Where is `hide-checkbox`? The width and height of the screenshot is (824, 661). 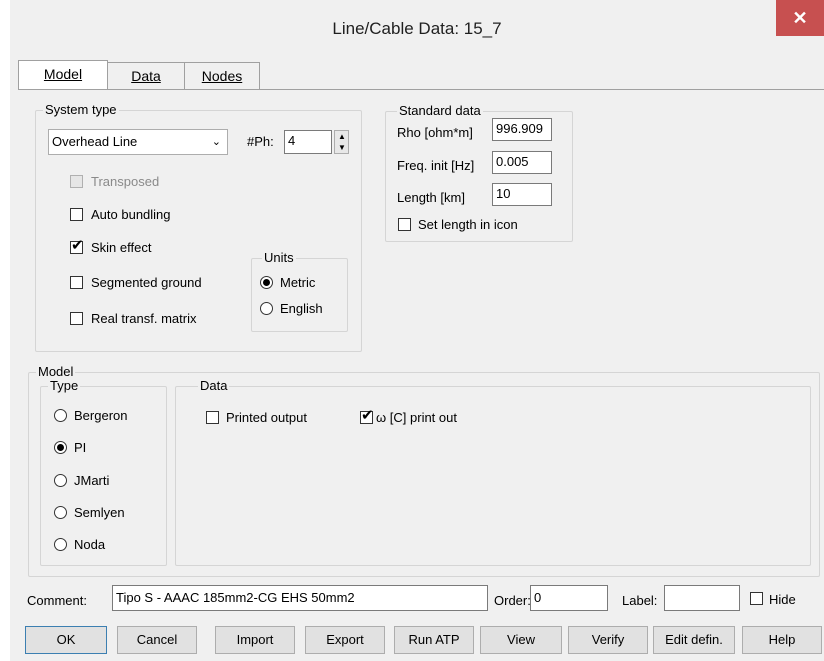 hide-checkbox is located at coordinates (756, 598).